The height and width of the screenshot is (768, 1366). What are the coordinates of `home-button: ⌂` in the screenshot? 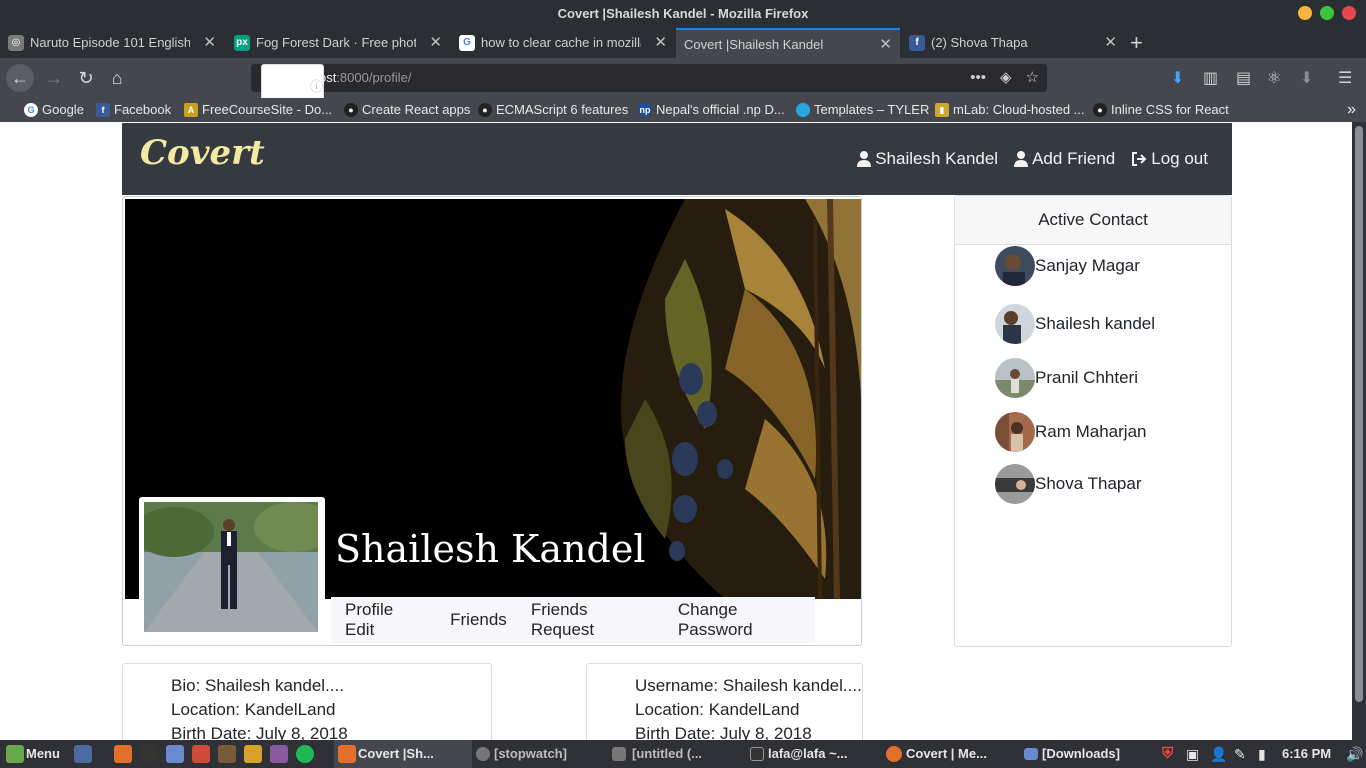 It's located at (117, 78).